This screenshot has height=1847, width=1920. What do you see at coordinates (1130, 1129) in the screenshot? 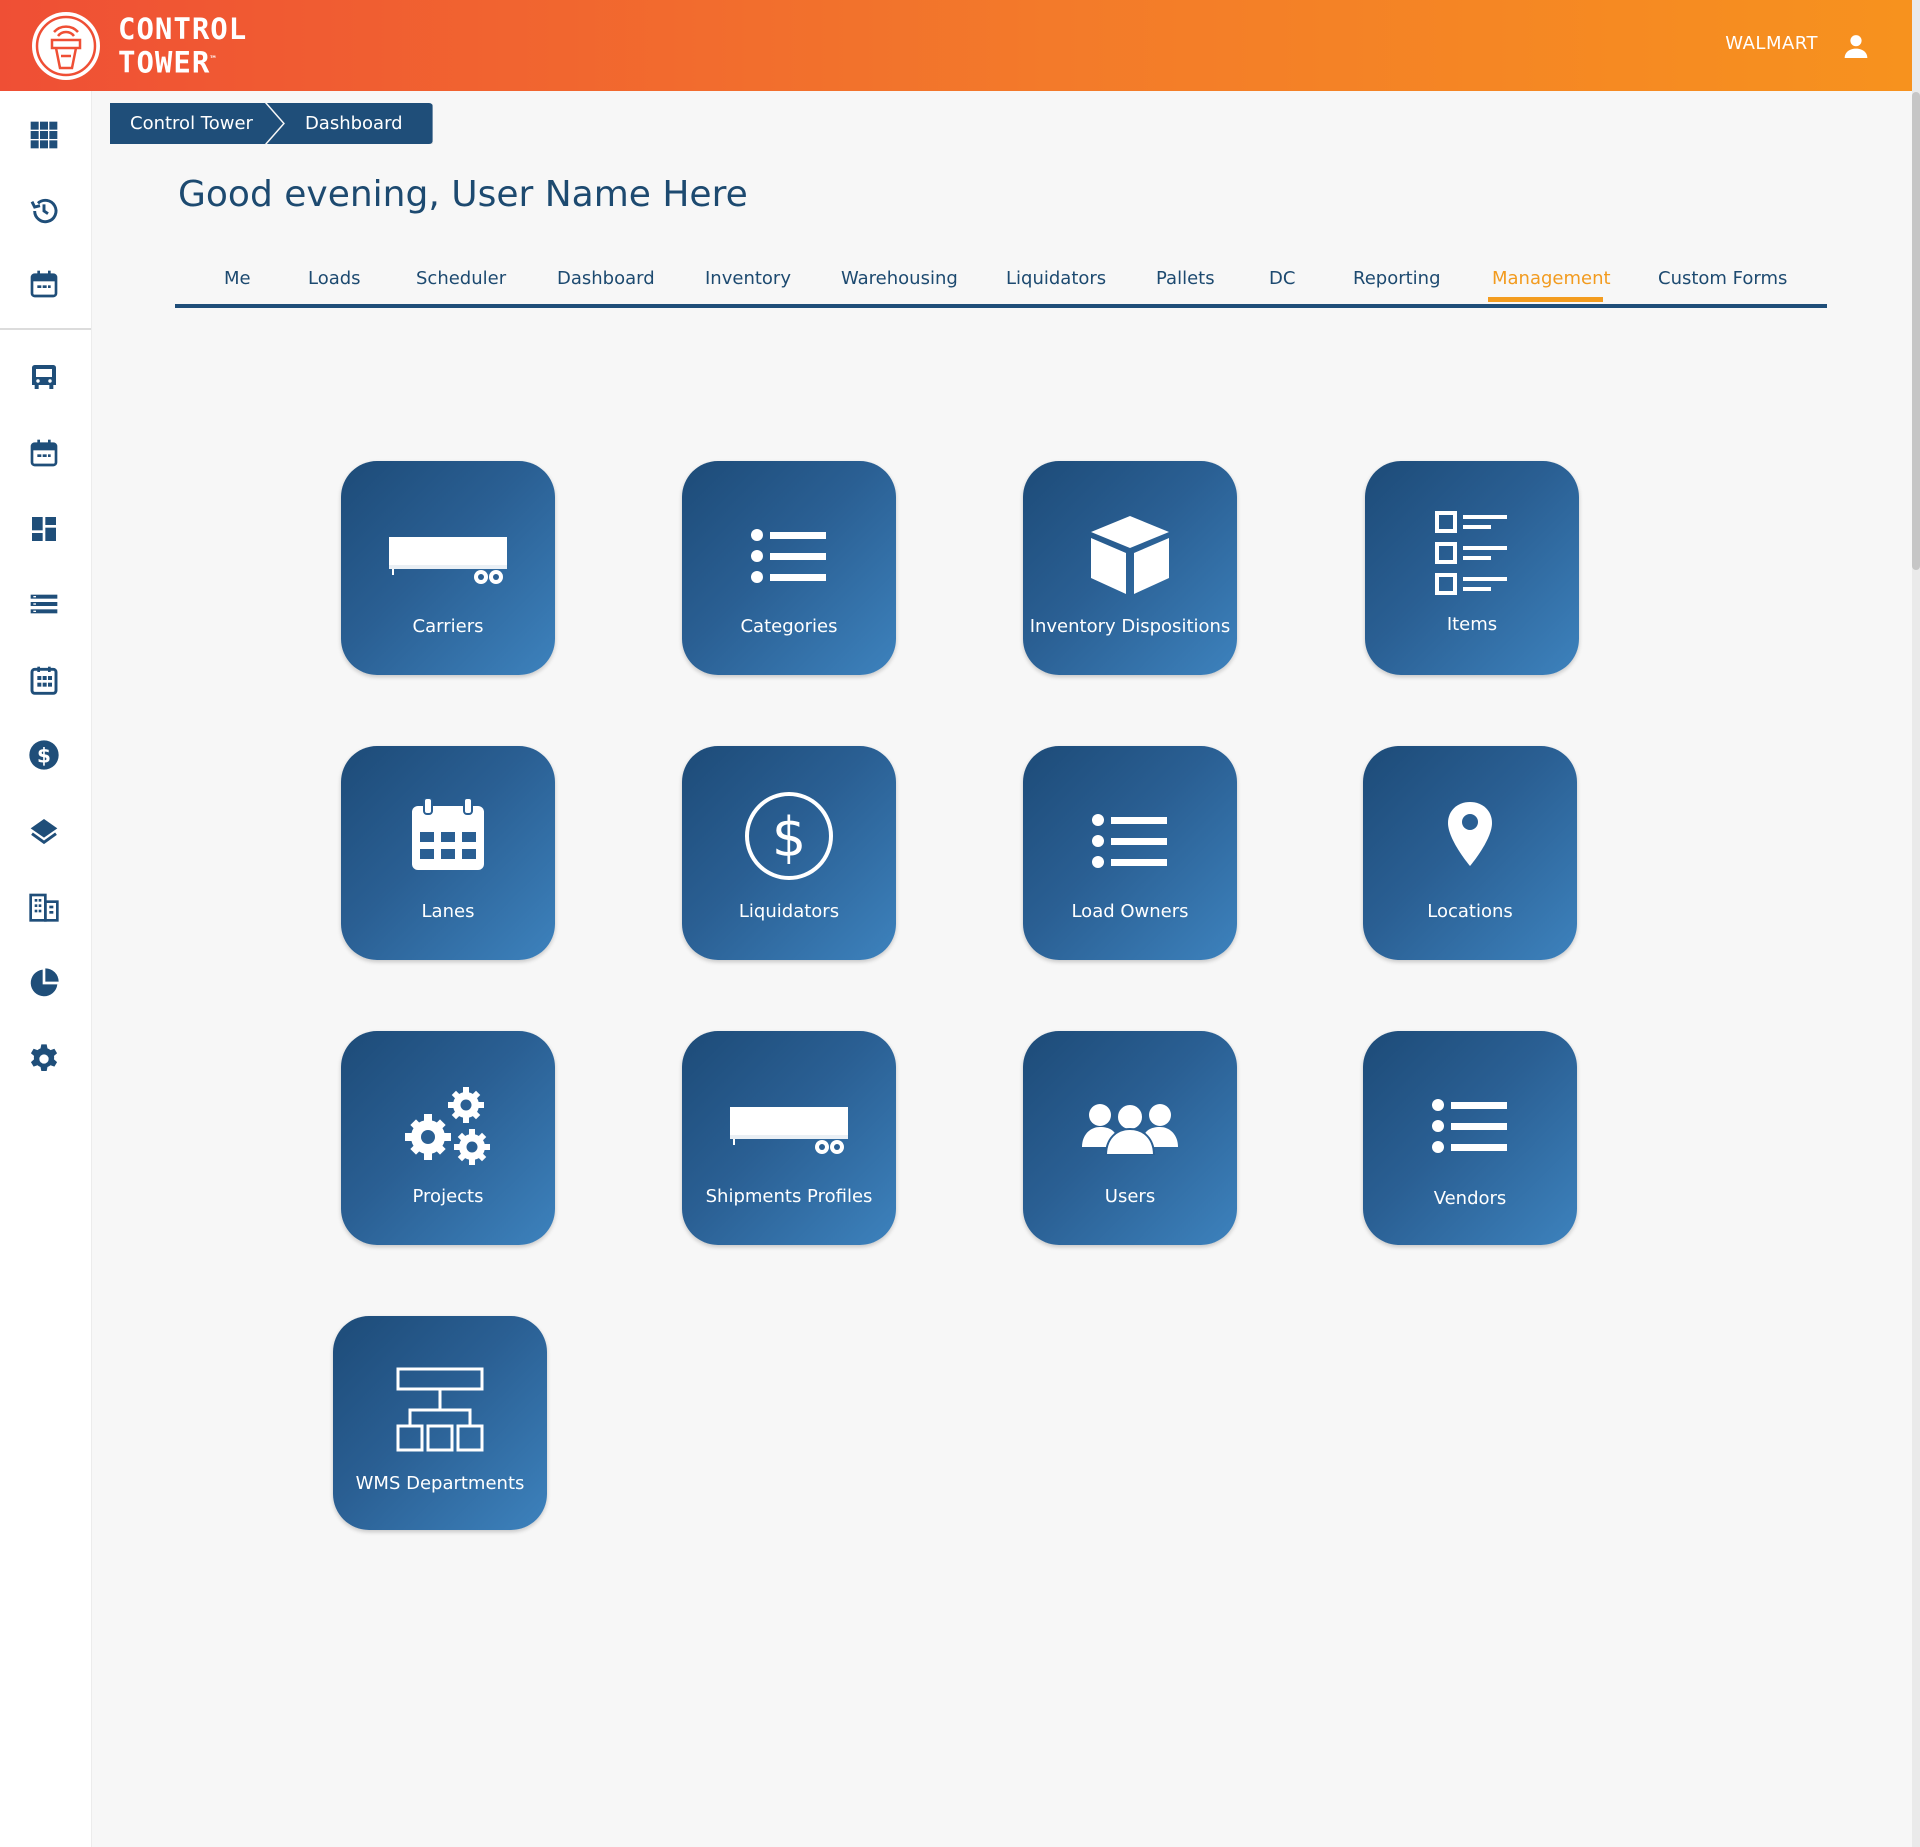
I see `users-icon` at bounding box center [1130, 1129].